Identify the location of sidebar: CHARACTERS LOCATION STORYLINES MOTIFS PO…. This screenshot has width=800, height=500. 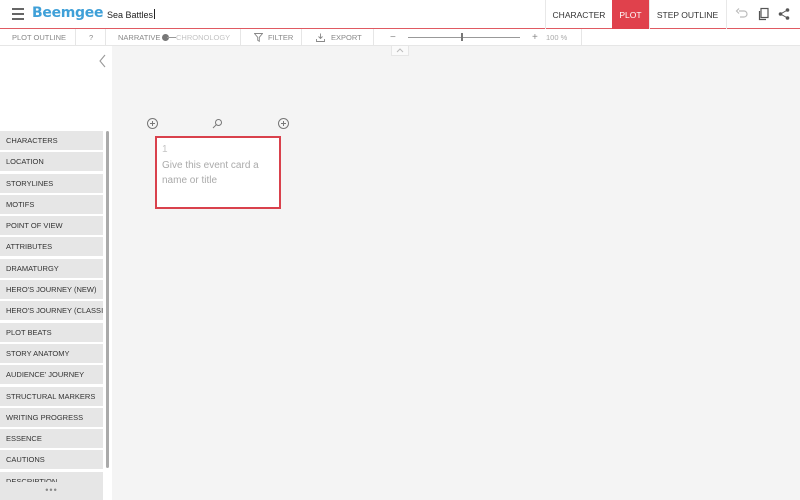
(56, 273).